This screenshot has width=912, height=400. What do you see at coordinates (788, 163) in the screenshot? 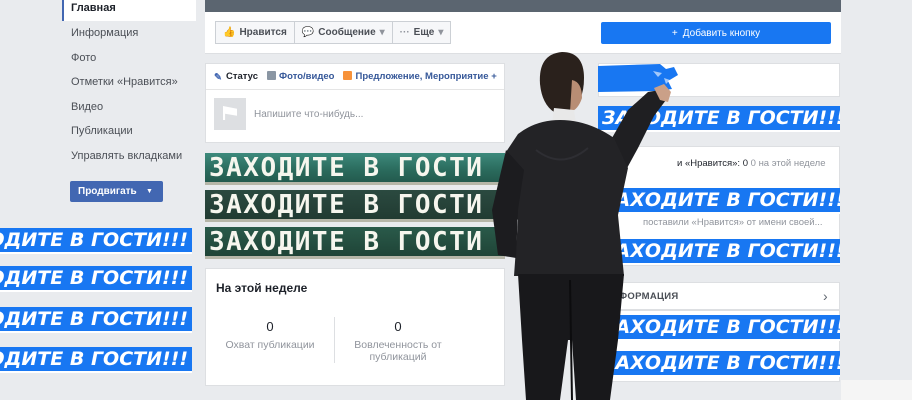
I see `likes-week-text: 0 на этой неделе` at bounding box center [788, 163].